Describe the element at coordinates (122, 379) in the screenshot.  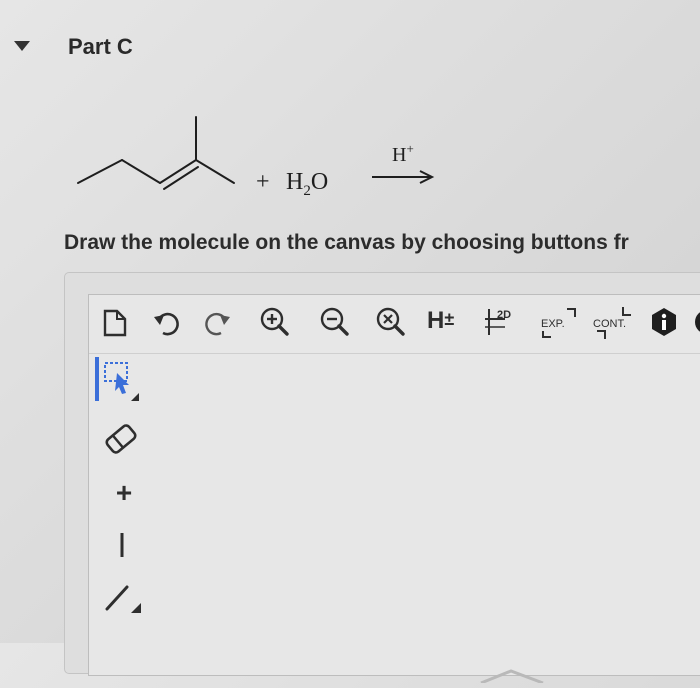
I see `selection-tool-button` at that location.